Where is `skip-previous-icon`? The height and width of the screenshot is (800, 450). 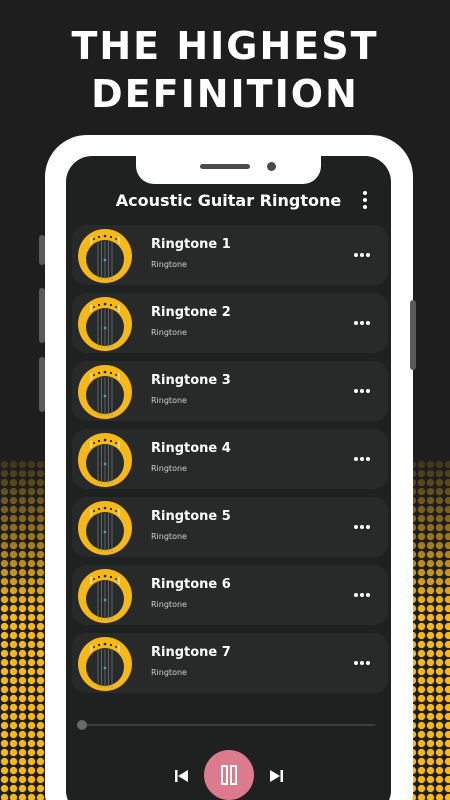 skip-previous-icon is located at coordinates (182, 776).